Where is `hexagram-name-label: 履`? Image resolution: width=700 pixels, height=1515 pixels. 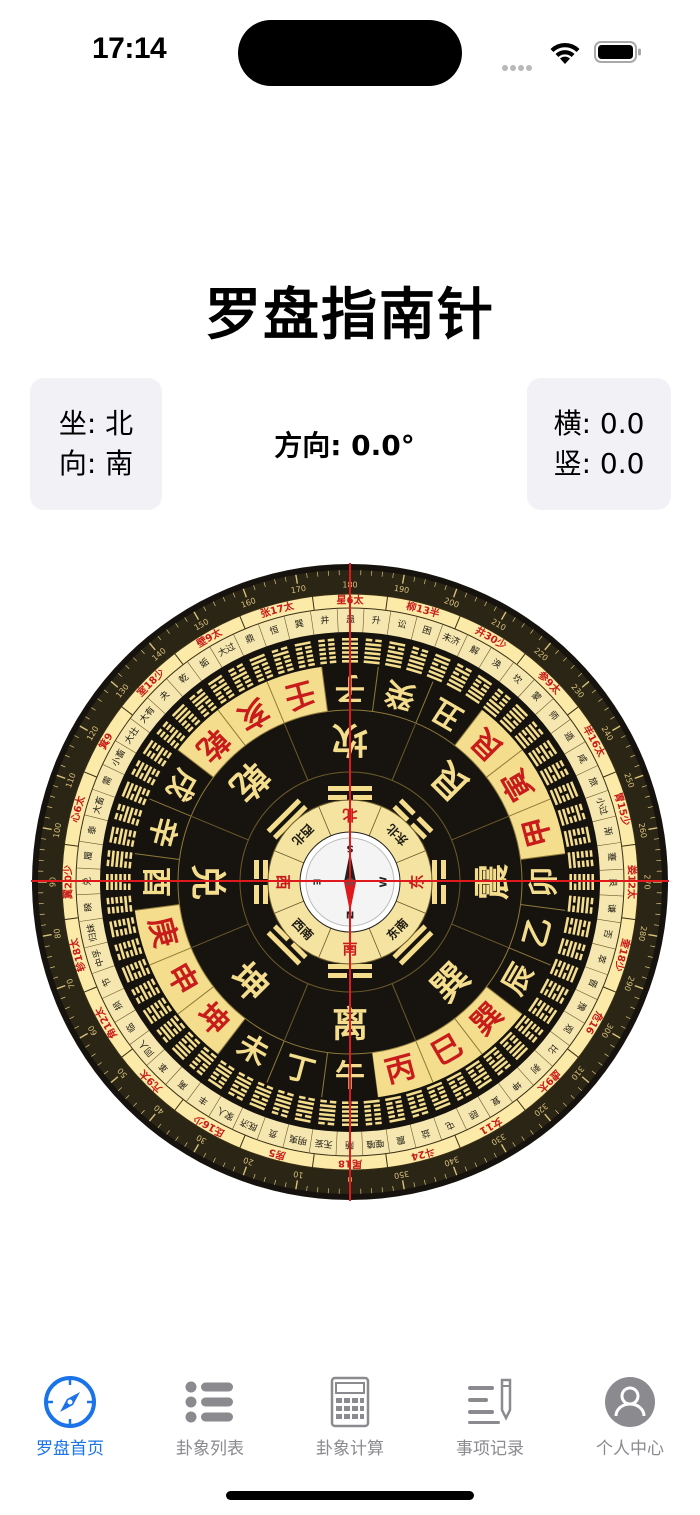 hexagram-name-label: 履 is located at coordinates (89, 856).